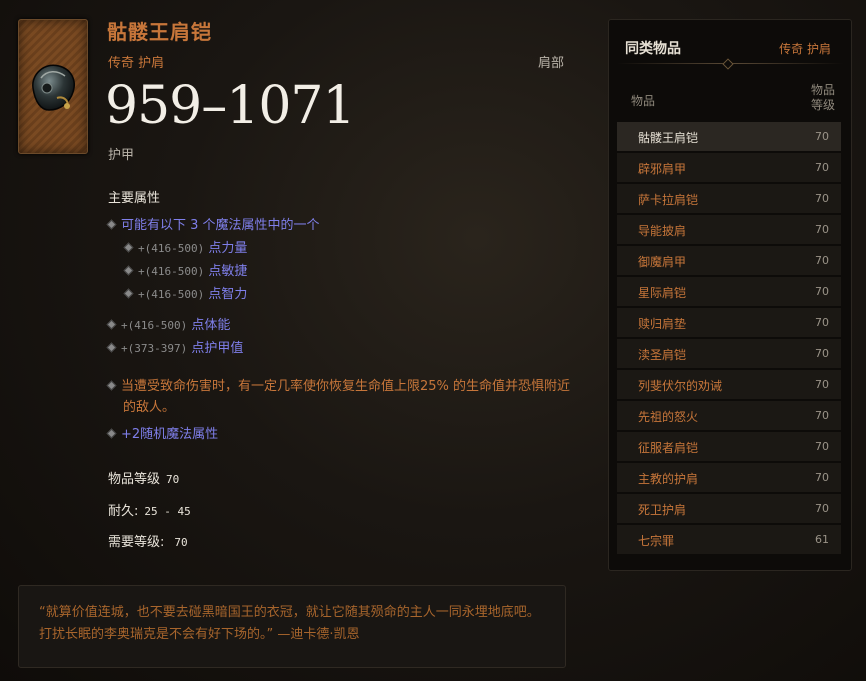 This screenshot has height=681, width=866. Describe the element at coordinates (729, 168) in the screenshot. I see `similar-item-row: 辟邪肩甲 70` at that location.